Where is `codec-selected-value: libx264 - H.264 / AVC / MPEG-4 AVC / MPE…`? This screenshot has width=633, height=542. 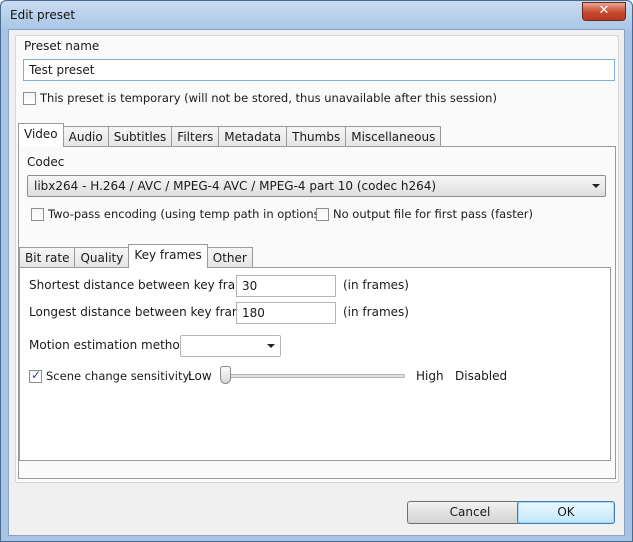 codec-selected-value: libx264 - H.264 / AVC / MPEG-4 AVC / MPE… is located at coordinates (235, 186).